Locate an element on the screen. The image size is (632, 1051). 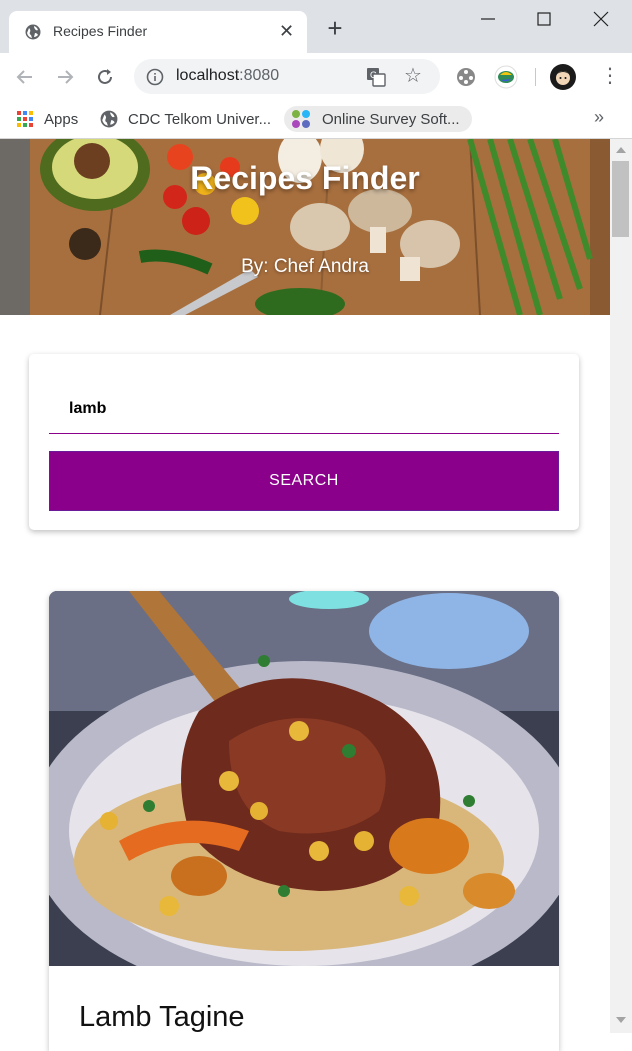
toolbar-separator is located at coordinates (535, 77).